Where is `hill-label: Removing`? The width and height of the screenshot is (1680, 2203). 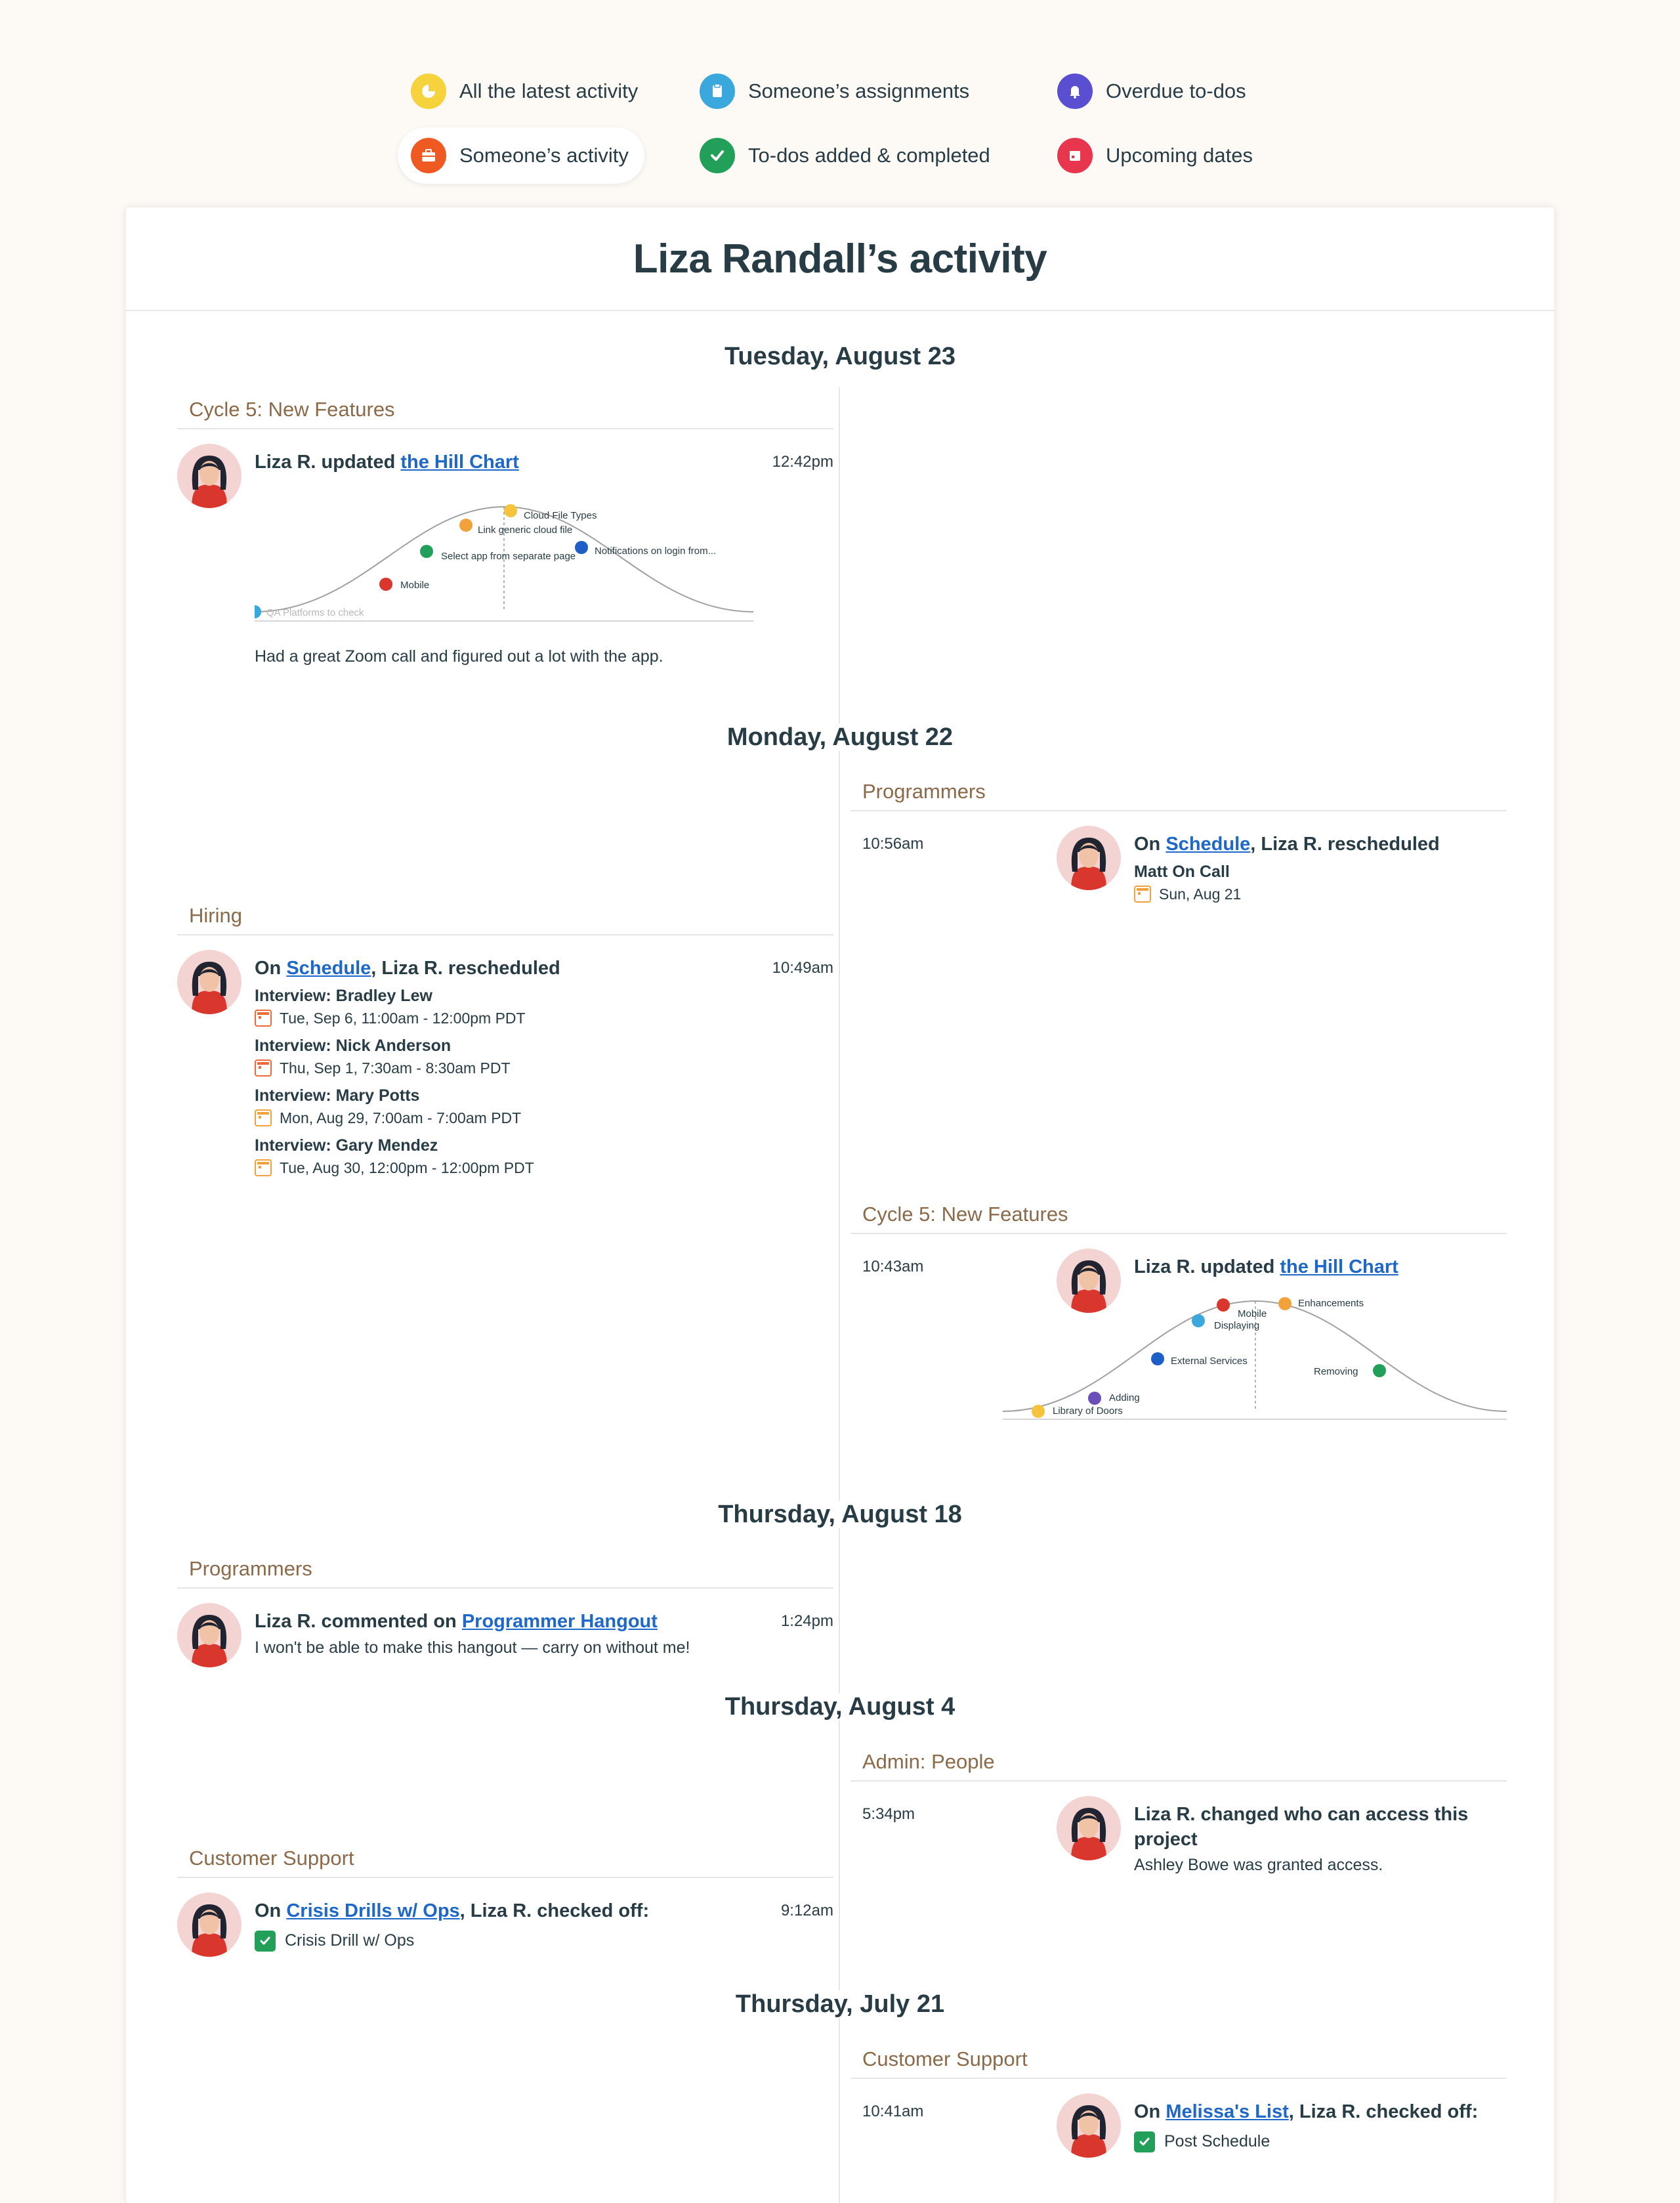
hill-label: Removing is located at coordinates (1336, 1371).